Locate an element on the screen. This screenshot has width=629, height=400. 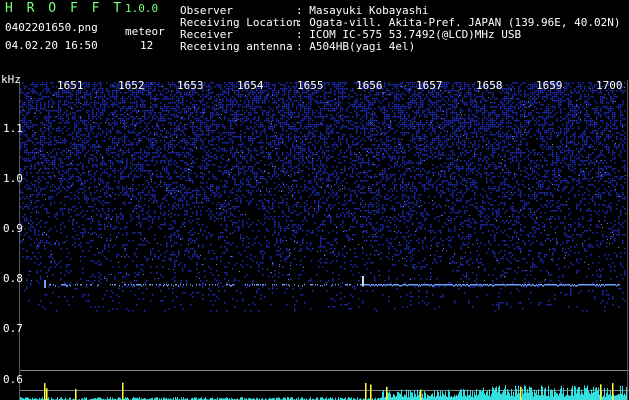
x-tick-label: 1658 is located at coordinates (489, 85).